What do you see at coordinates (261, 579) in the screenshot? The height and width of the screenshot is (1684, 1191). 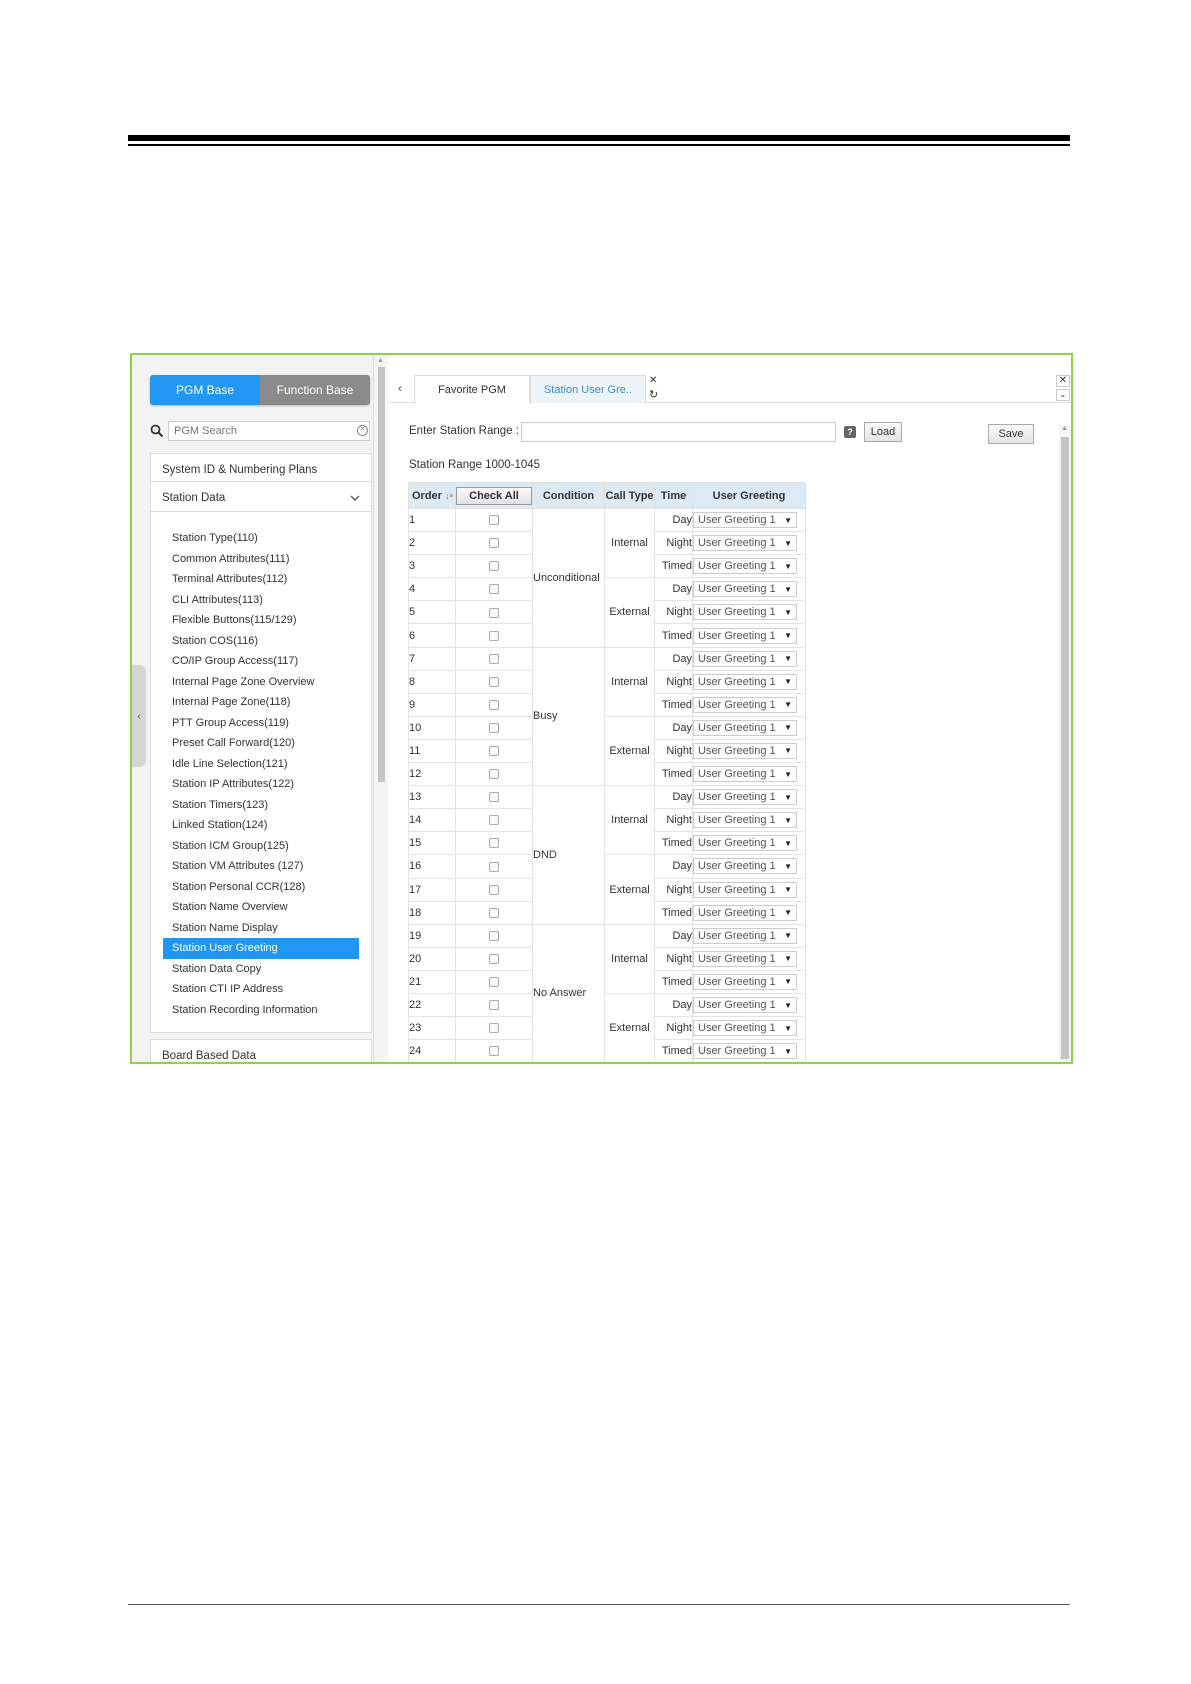 I see `sidebar-item: Terminal Attributes(112)` at bounding box center [261, 579].